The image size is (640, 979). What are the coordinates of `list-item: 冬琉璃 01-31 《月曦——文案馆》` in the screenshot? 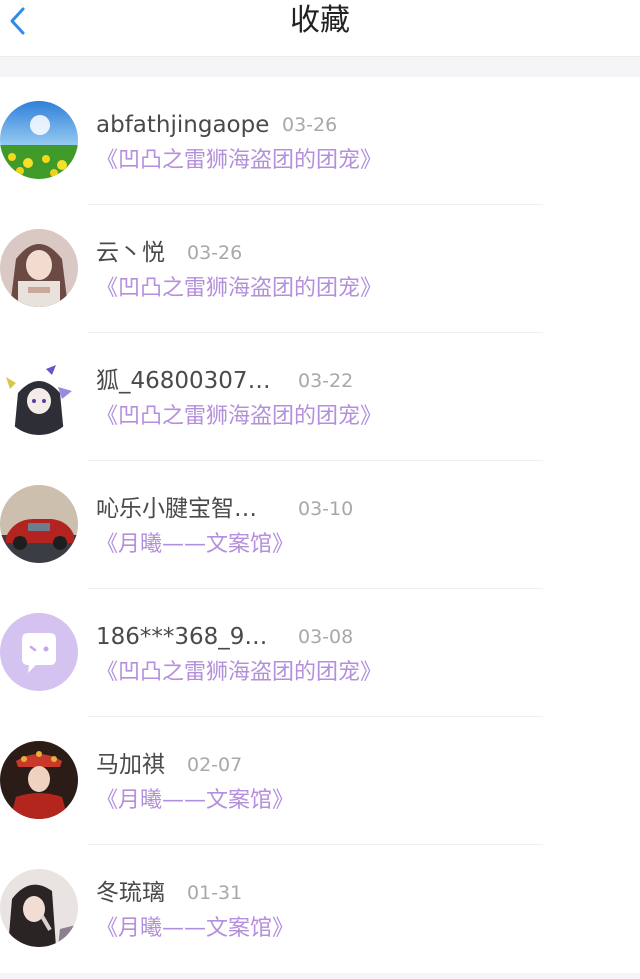 It's located at (320, 909).